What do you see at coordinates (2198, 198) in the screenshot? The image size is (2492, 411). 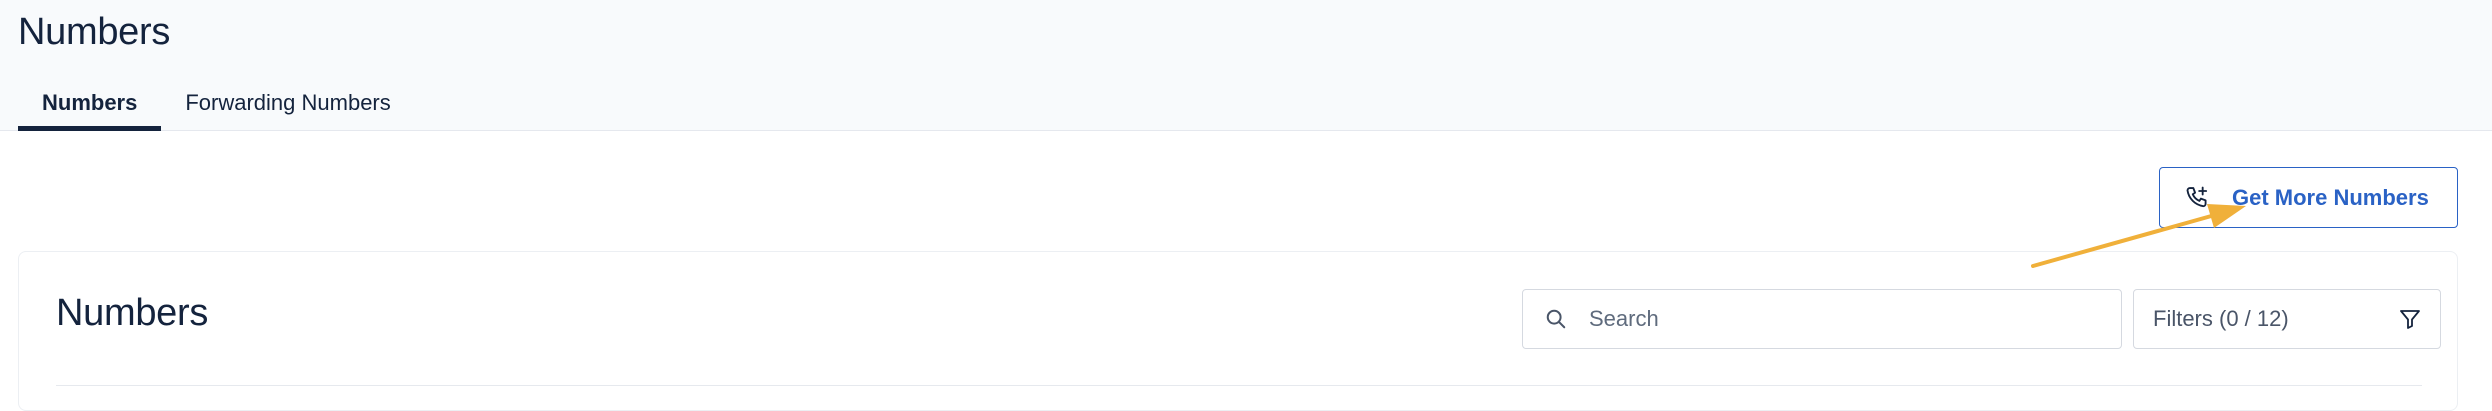 I see `phone-plus-icon` at bounding box center [2198, 198].